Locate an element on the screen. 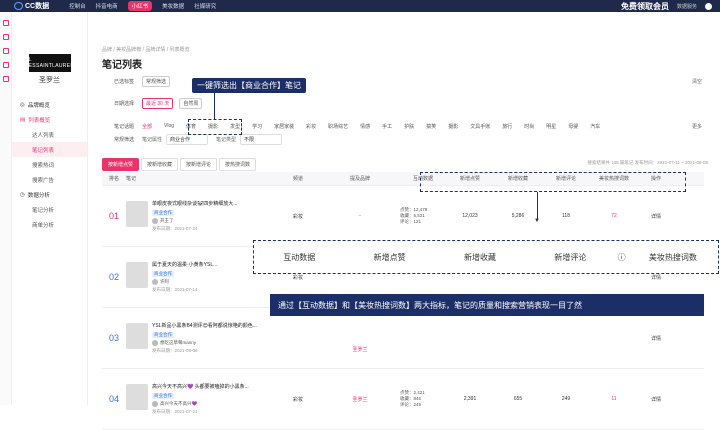  left-icon-rail is located at coordinates (6, 208).